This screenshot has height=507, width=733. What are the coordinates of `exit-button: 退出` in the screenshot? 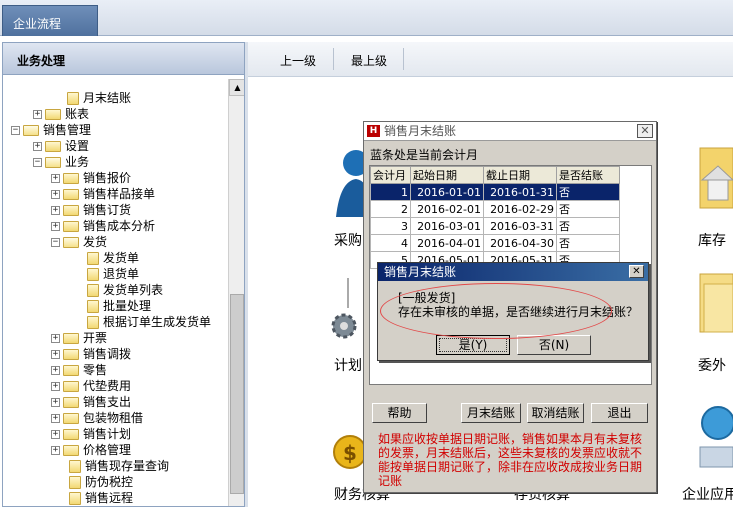 It's located at (619, 413).